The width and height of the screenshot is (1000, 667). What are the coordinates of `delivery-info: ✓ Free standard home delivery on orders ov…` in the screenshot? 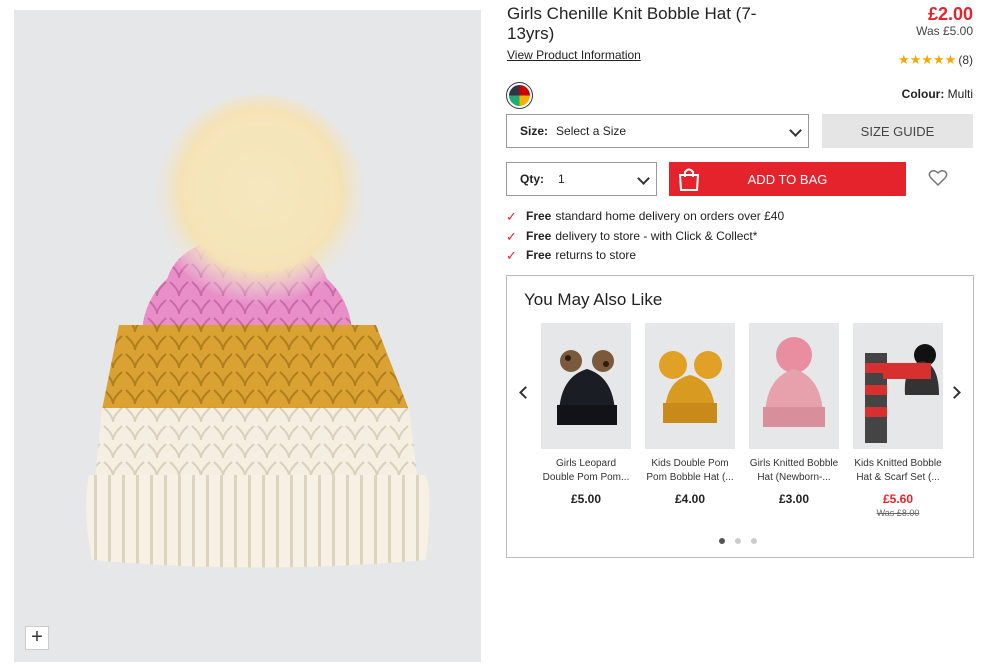 It's located at (645, 236).